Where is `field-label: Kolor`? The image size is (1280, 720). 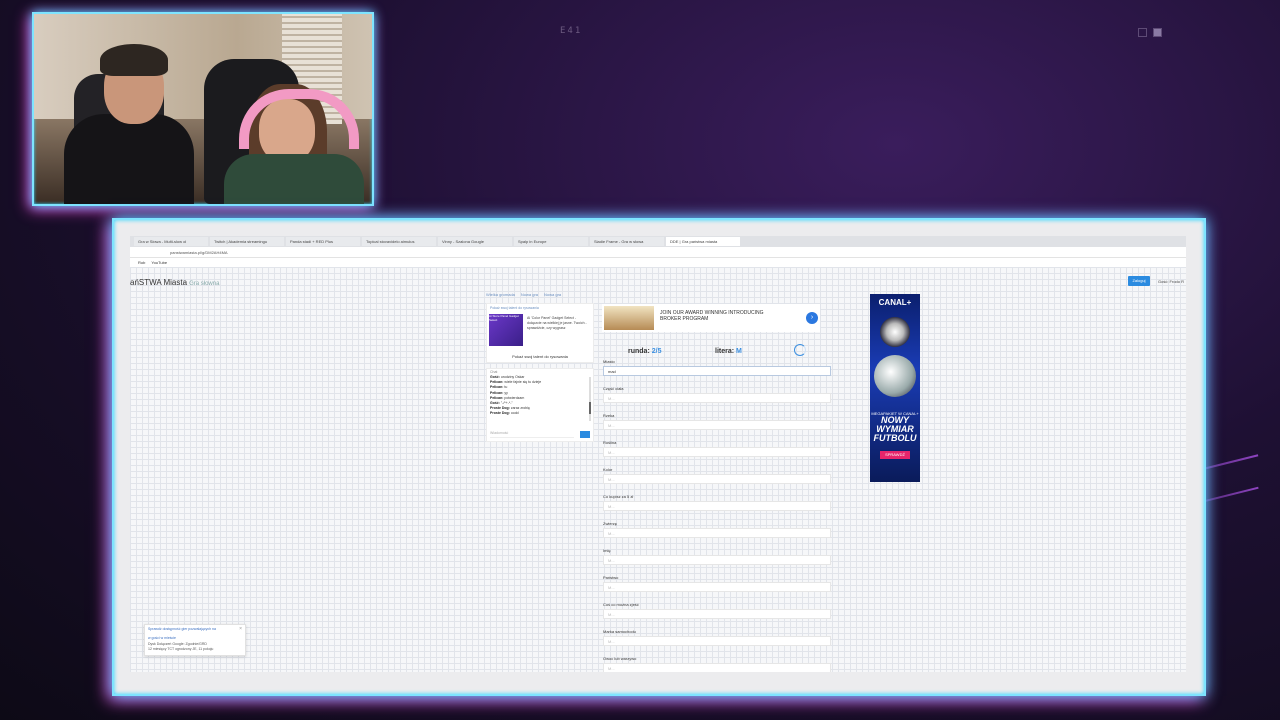
field-label: Kolor is located at coordinates (608, 469).